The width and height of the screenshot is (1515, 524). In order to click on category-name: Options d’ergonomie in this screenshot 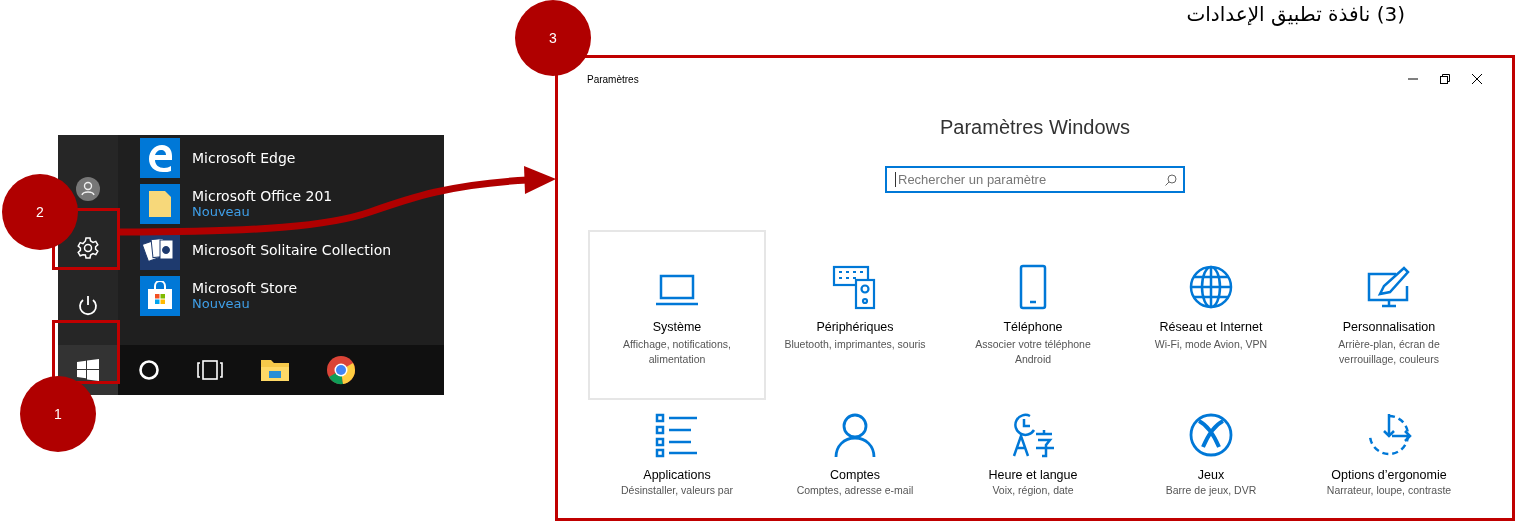, I will do `click(1389, 475)`.